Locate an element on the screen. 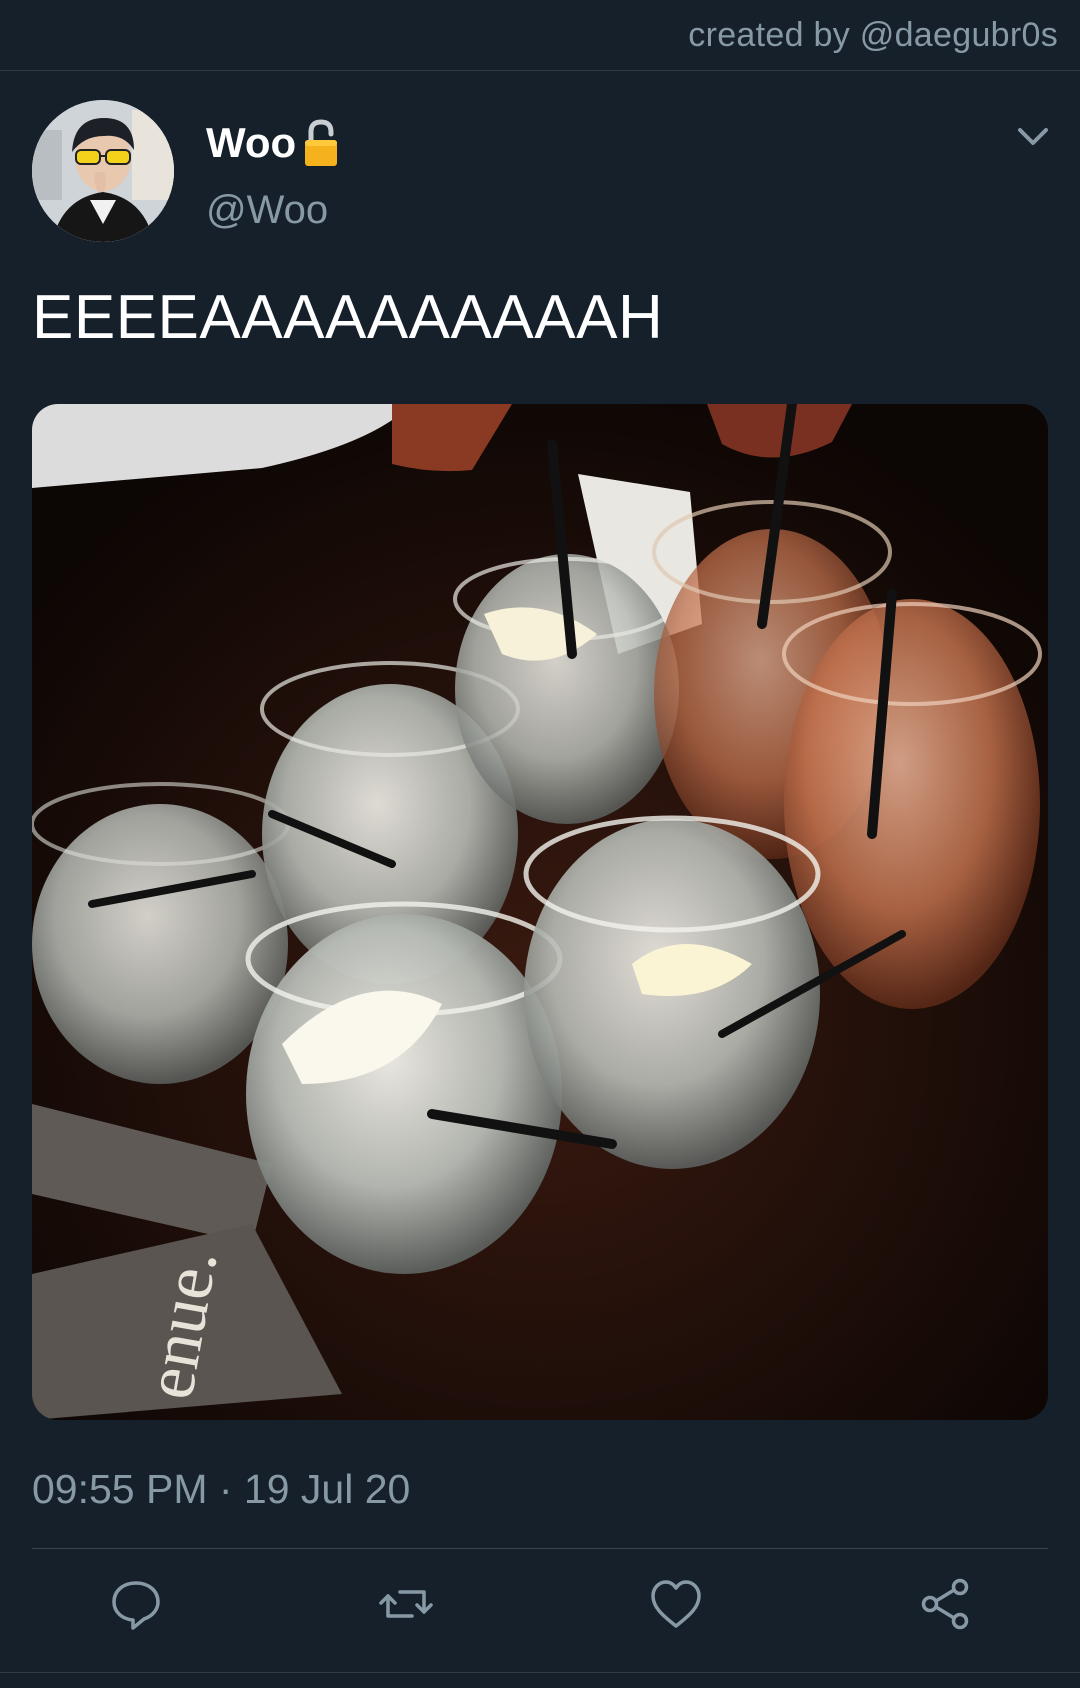 The image size is (1080, 1688). action-bar is located at coordinates (540, 1606).